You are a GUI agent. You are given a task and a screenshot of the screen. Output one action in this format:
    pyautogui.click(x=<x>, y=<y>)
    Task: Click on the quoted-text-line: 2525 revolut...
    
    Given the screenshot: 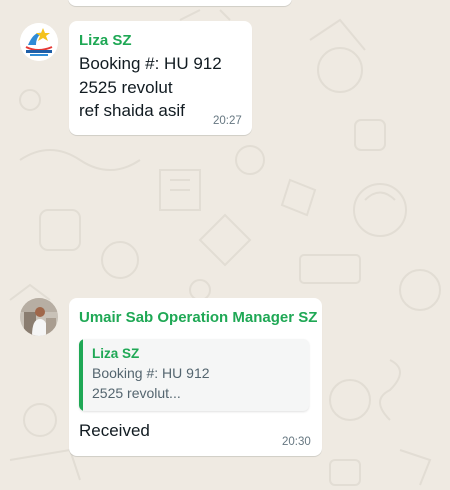 What is the action you would take?
    pyautogui.click(x=136, y=392)
    